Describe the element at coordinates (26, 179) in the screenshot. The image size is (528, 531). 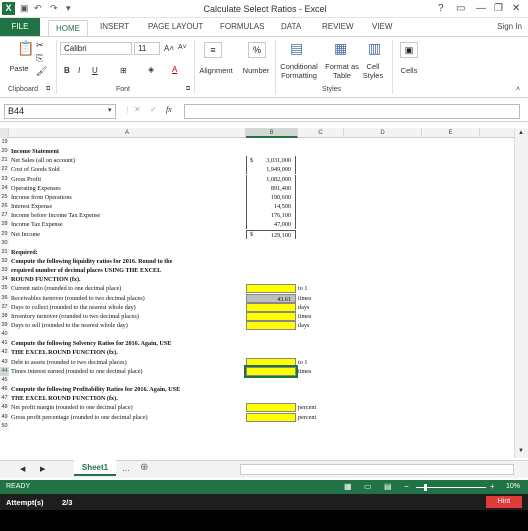
I see `cell-a: Gross Profit` at that location.